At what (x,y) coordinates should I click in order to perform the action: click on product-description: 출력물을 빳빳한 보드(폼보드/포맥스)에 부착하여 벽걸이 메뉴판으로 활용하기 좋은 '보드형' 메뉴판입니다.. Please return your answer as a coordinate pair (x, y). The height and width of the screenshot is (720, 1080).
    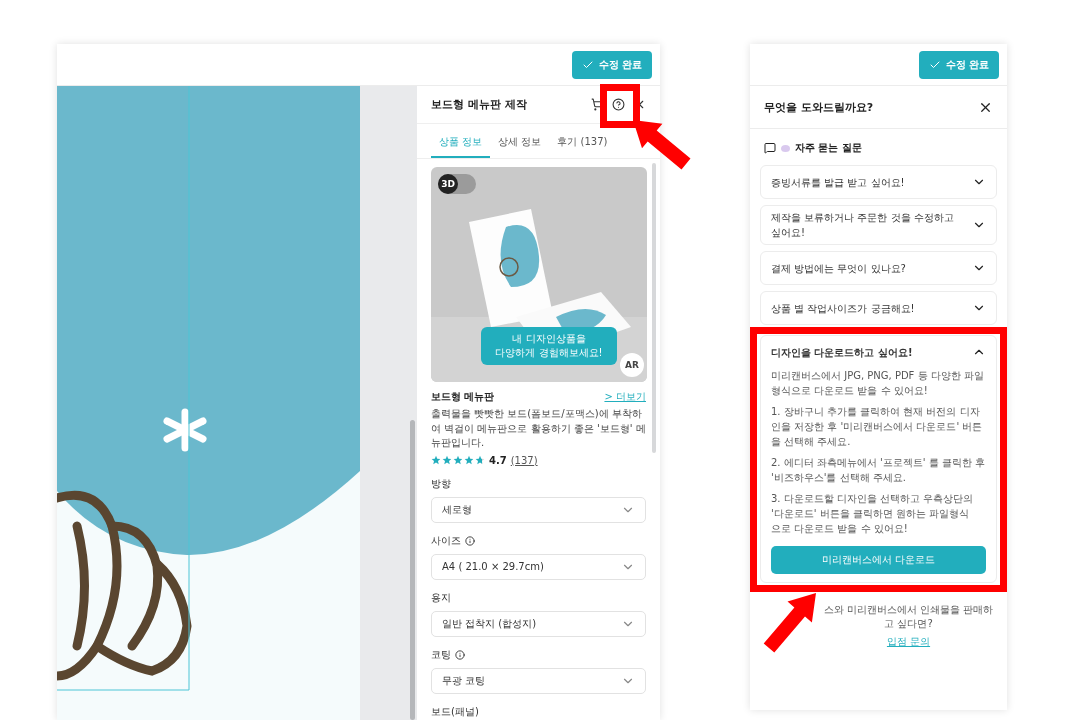
    Looking at the image, I should click on (538, 428).